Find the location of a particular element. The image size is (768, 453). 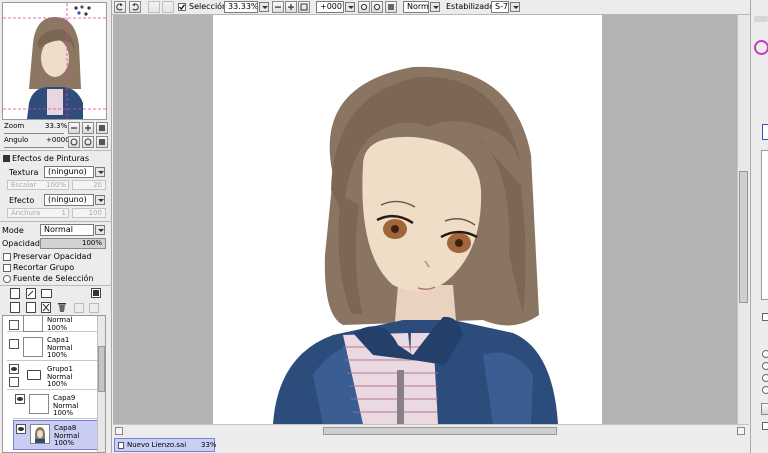

zoom-reset-icon is located at coordinates (304, 7).